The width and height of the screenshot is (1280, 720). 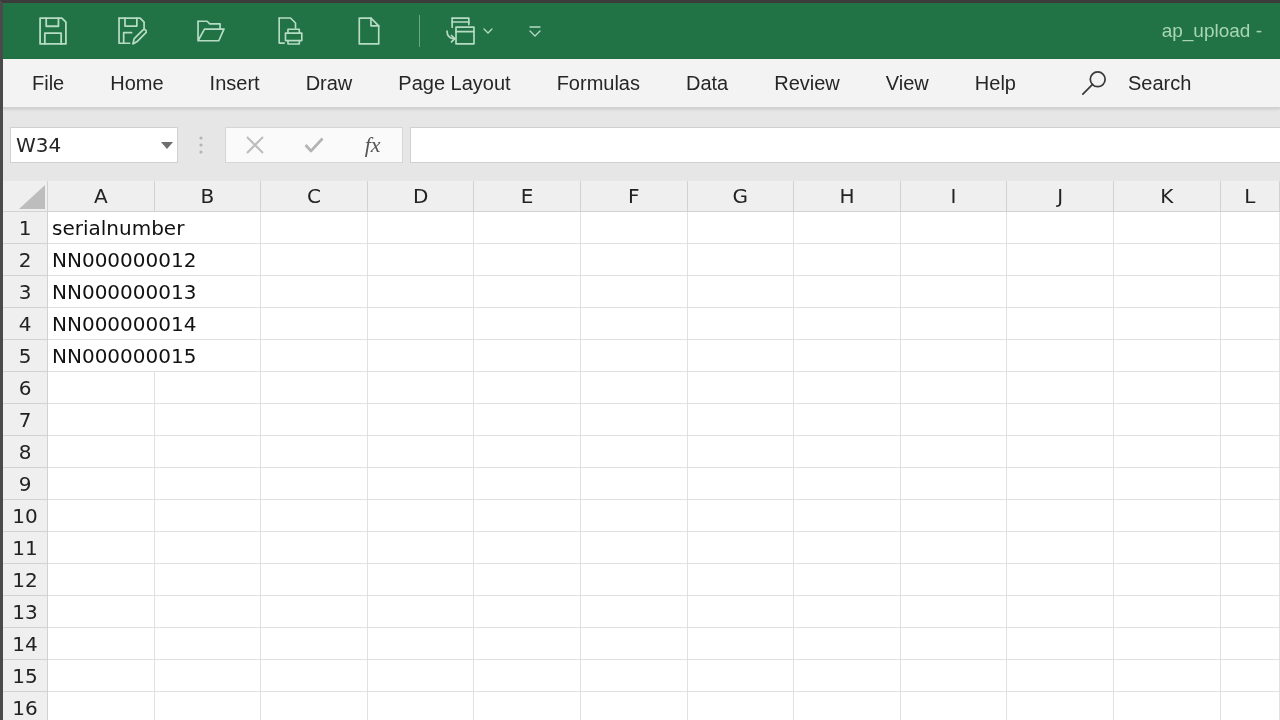 What do you see at coordinates (25, 356) in the screenshot?
I see `row-header: 5` at bounding box center [25, 356].